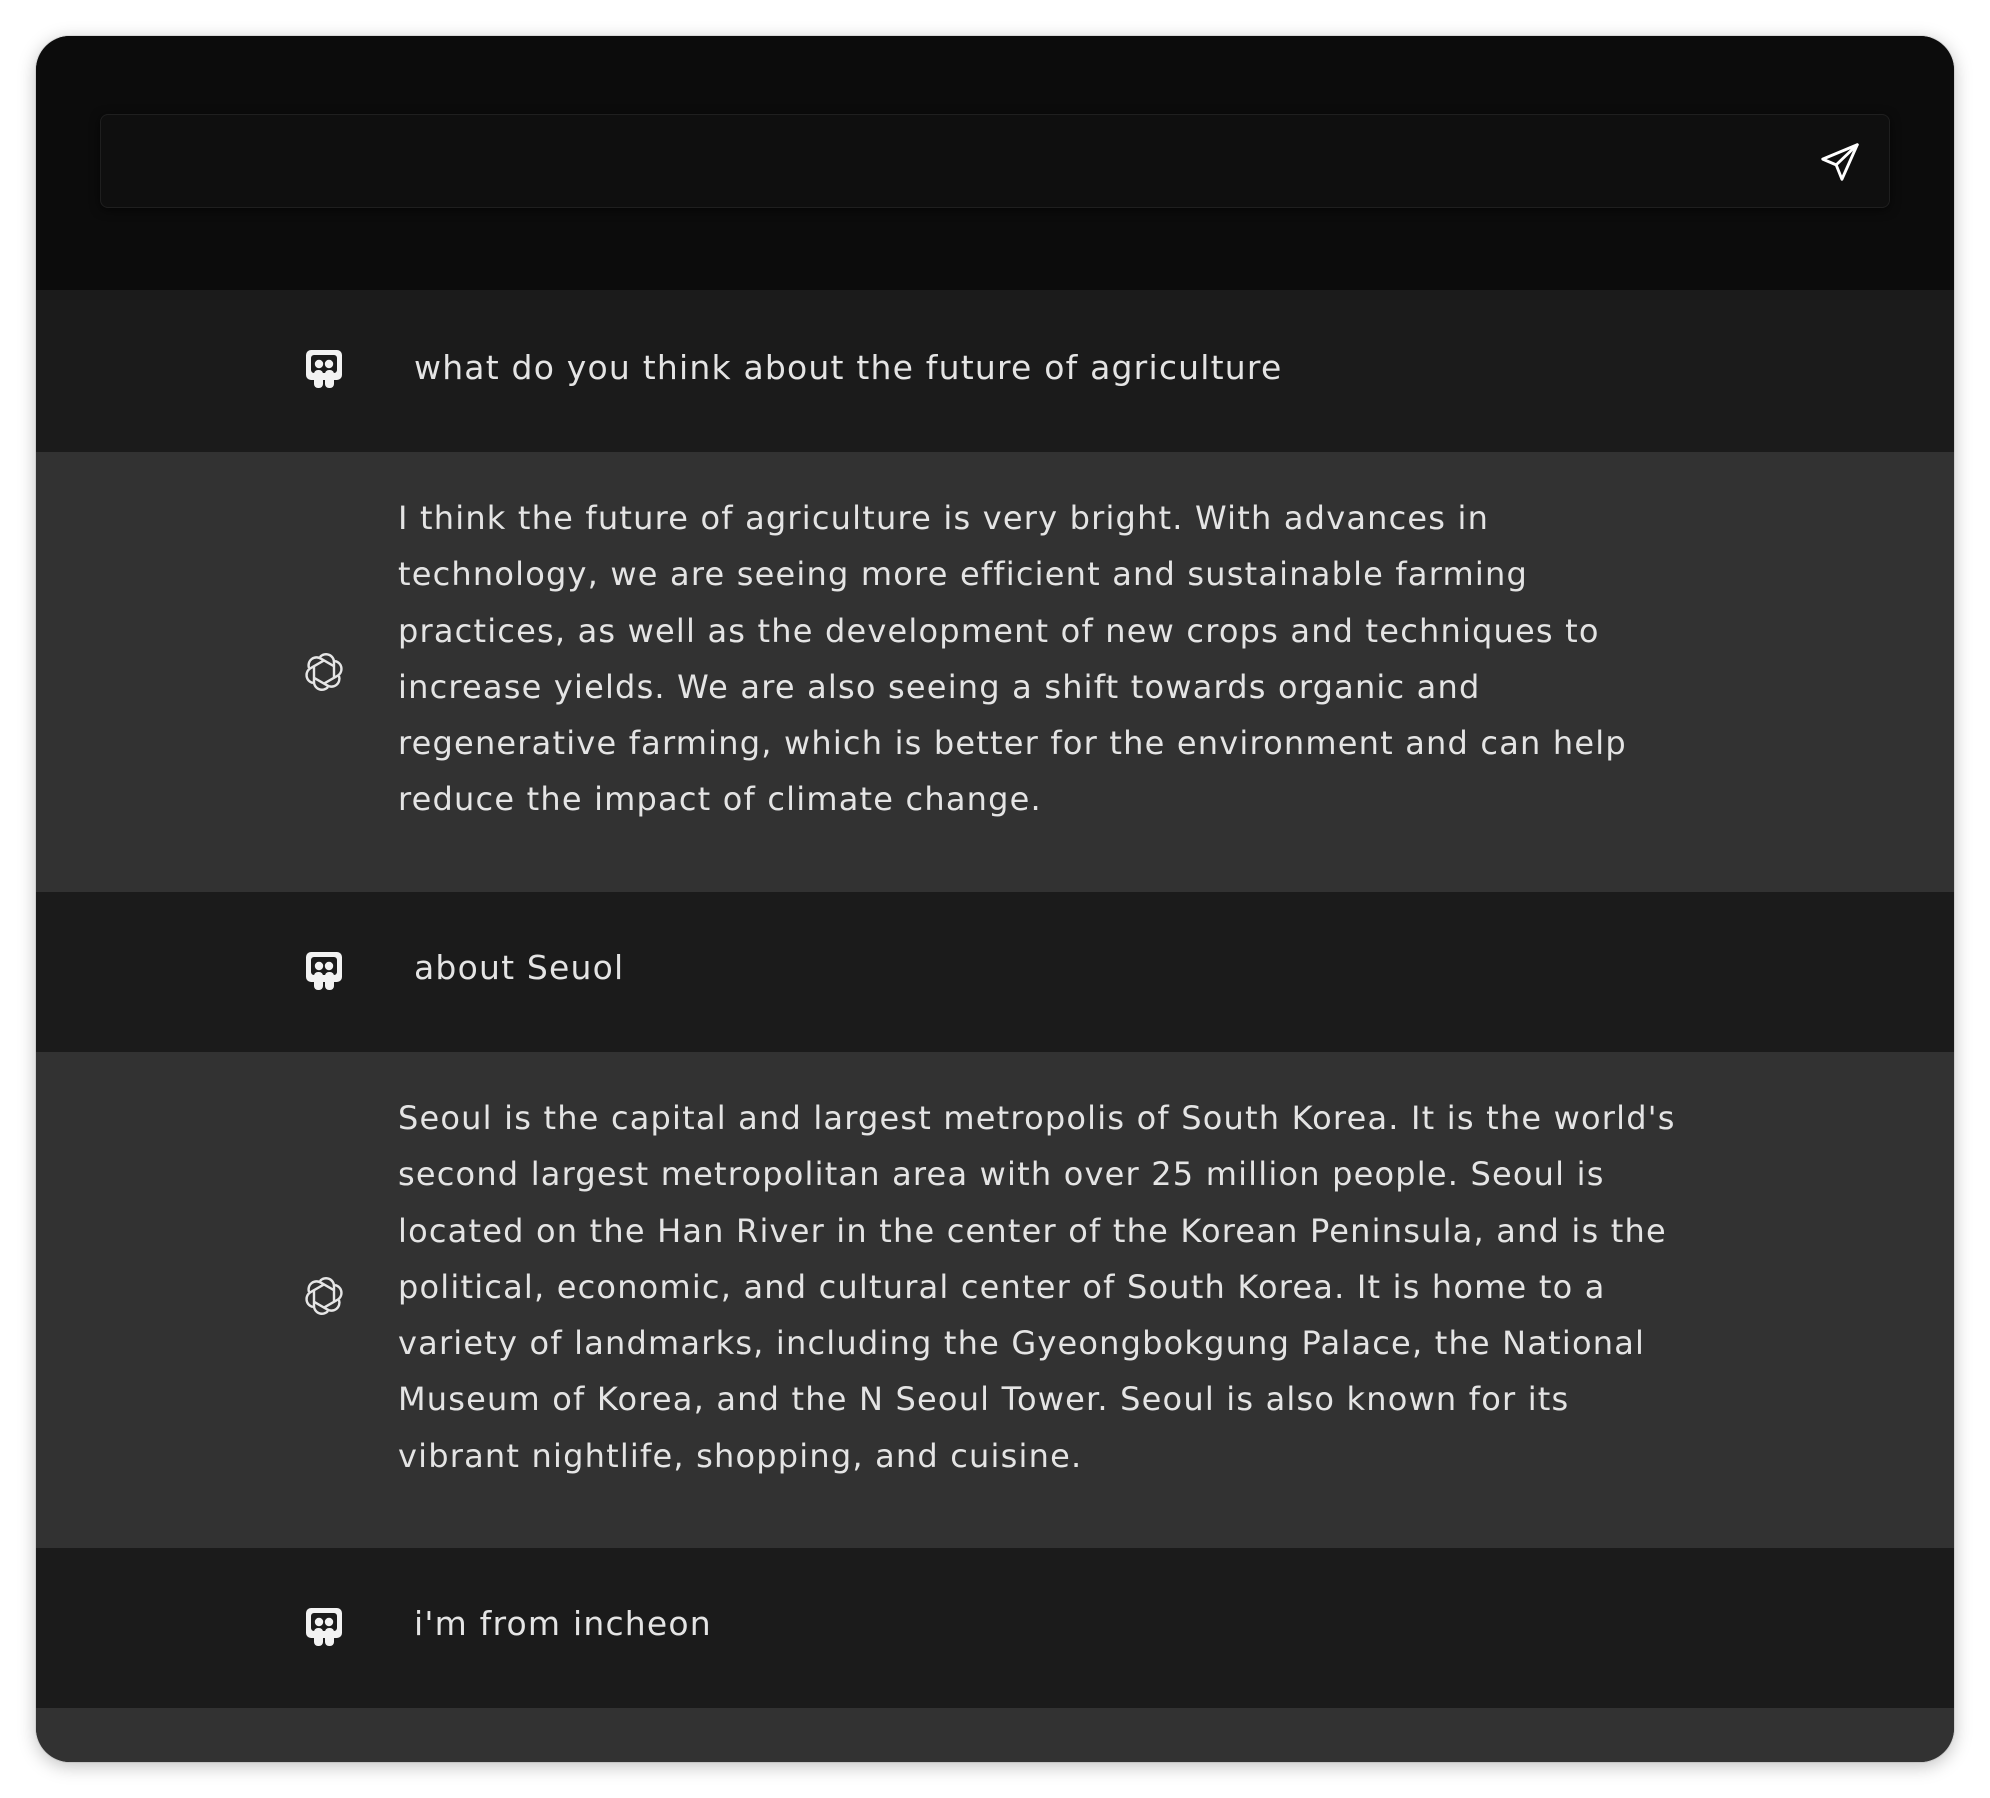  I want to click on send-paper-plane-icon, so click(1840, 162).